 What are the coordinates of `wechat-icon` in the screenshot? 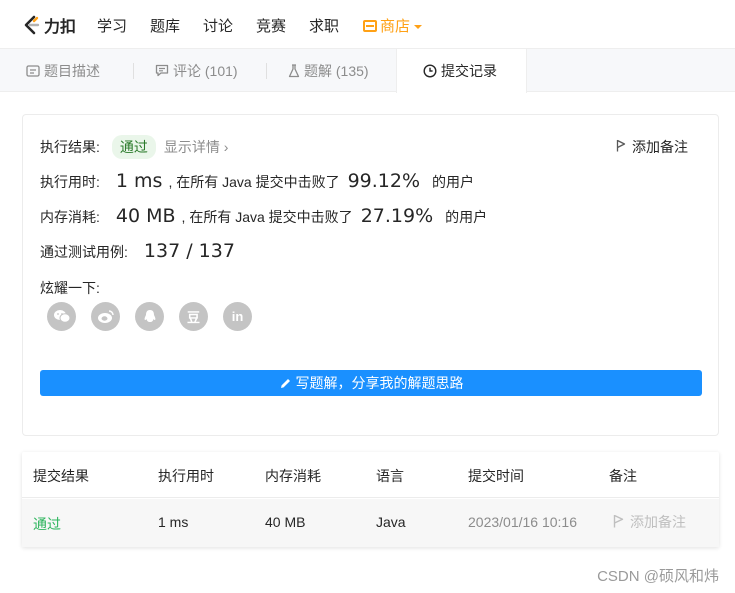 It's located at (61, 316).